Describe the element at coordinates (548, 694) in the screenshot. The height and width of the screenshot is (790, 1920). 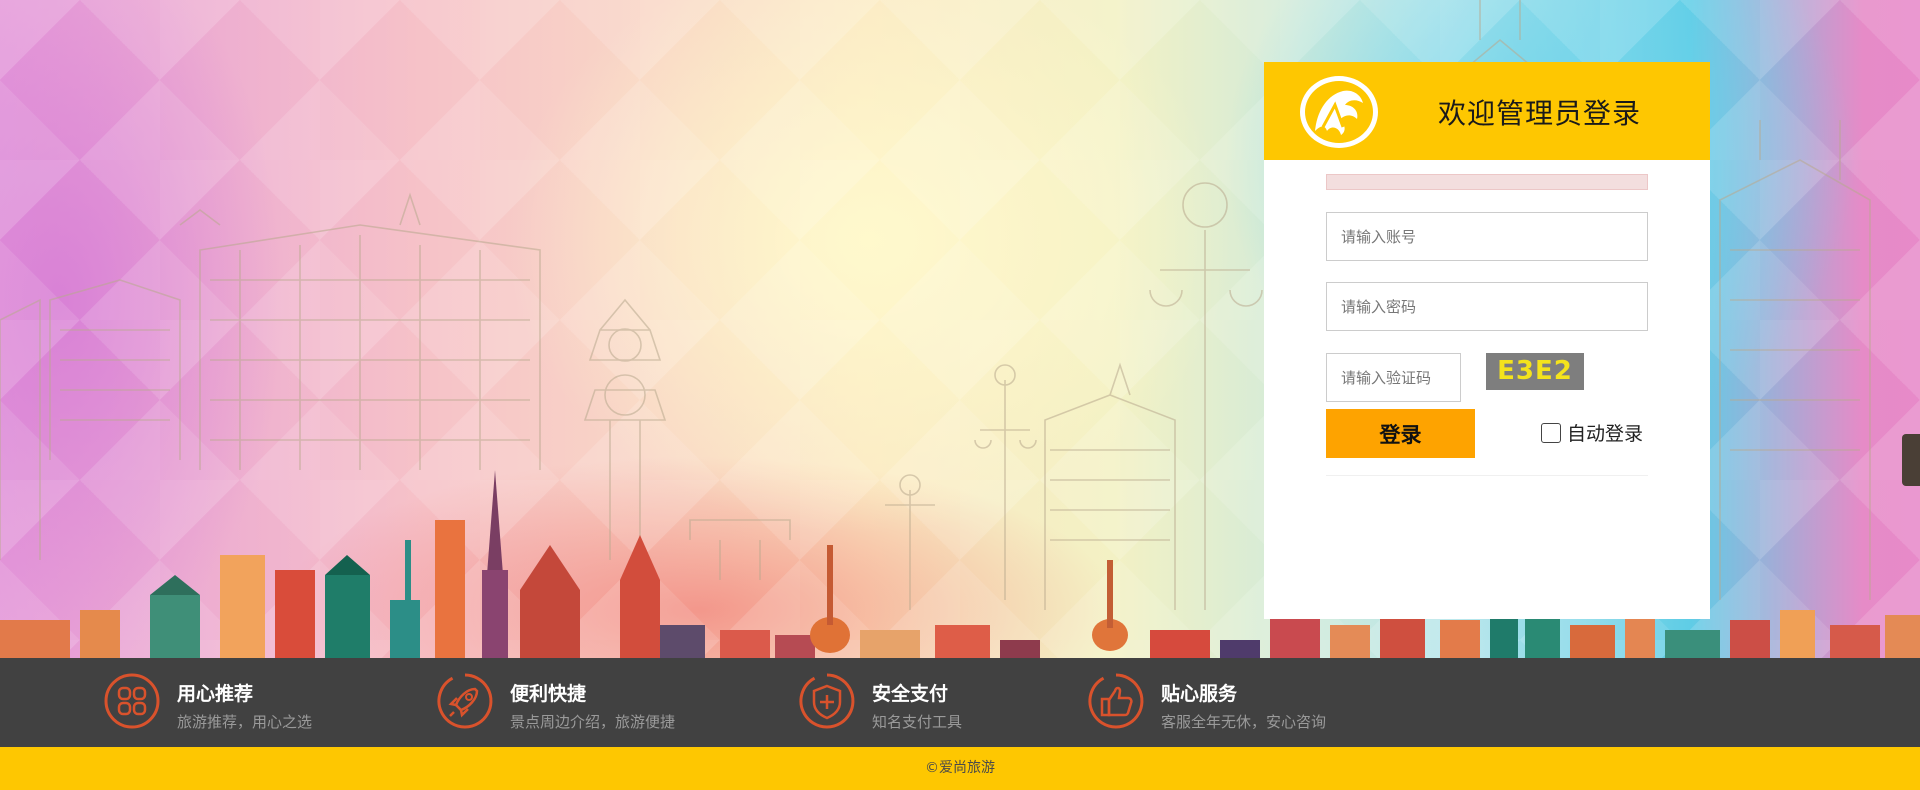
I see `feature-title: 便利快捷` at that location.